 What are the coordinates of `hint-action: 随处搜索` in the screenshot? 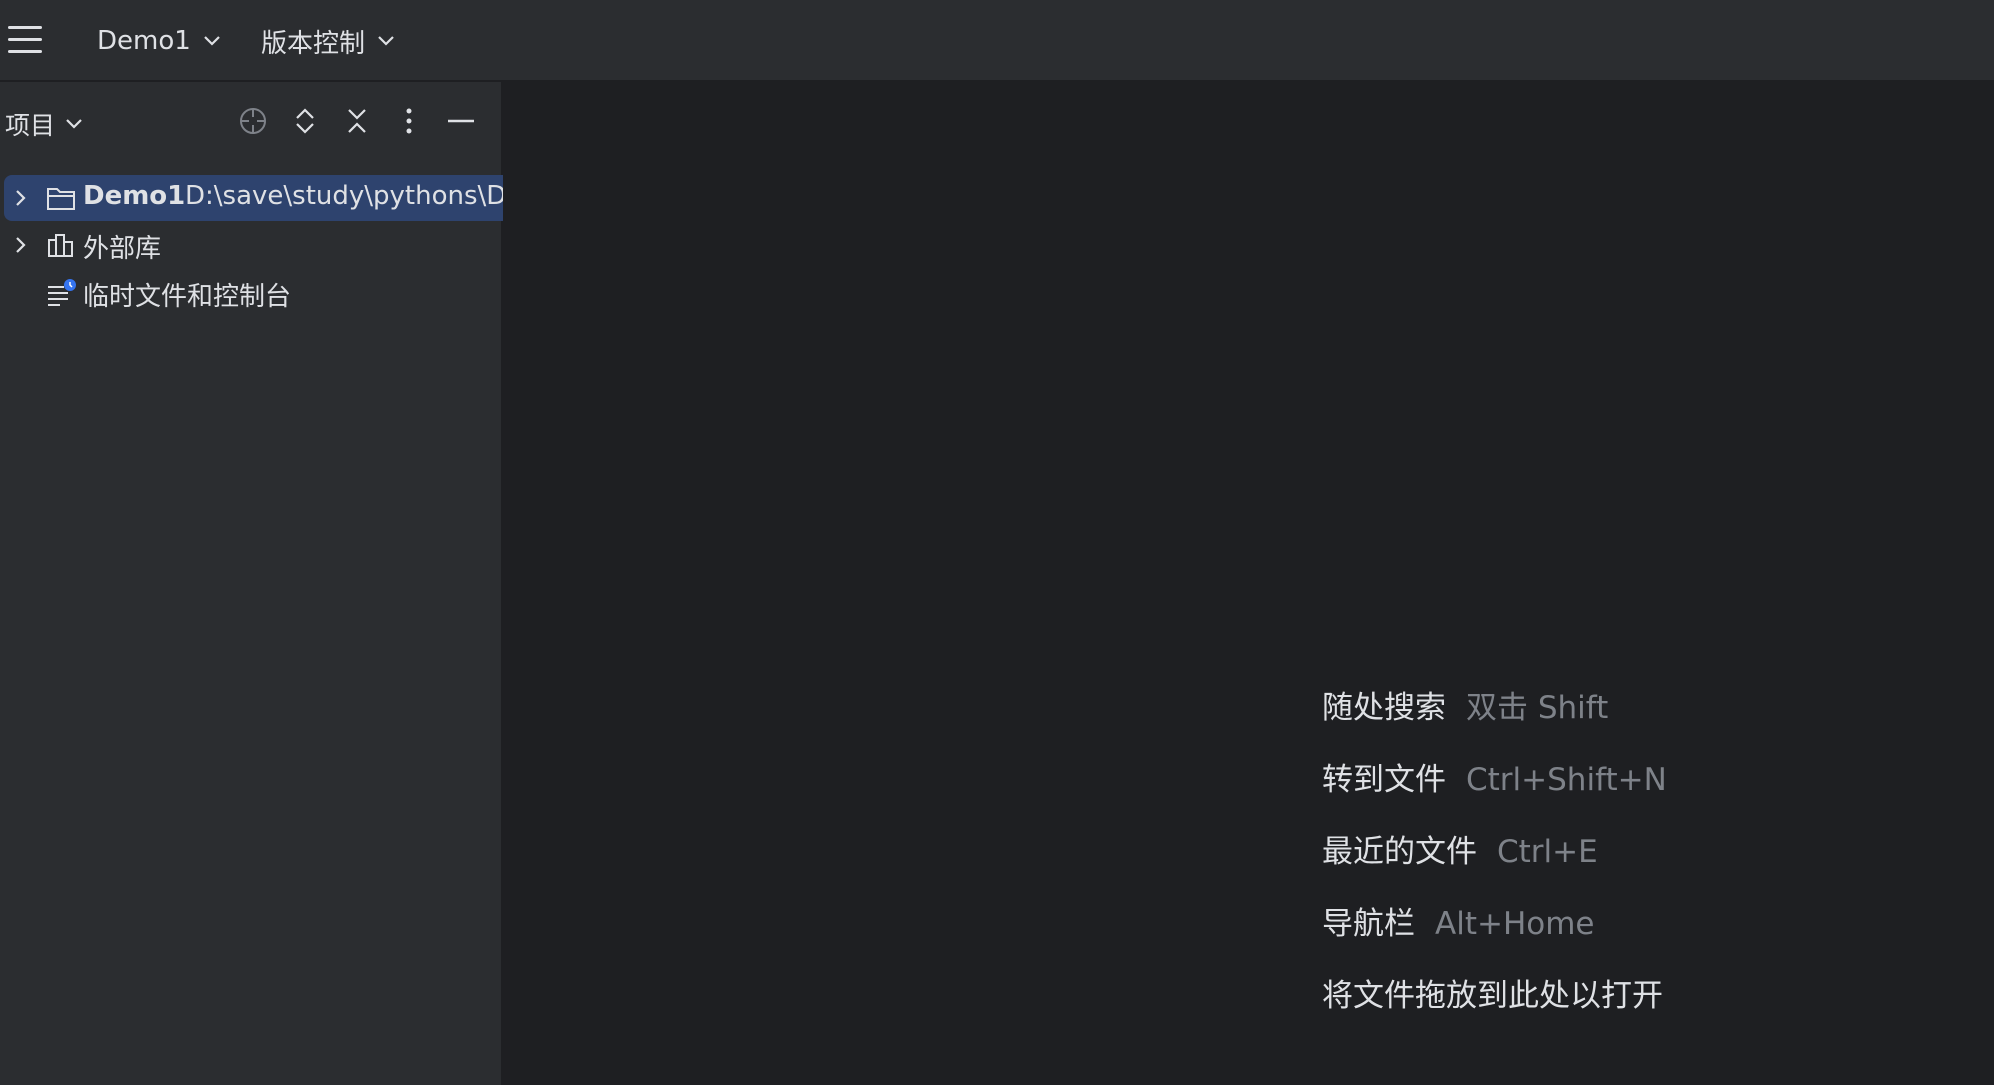 It's located at (1384, 708).